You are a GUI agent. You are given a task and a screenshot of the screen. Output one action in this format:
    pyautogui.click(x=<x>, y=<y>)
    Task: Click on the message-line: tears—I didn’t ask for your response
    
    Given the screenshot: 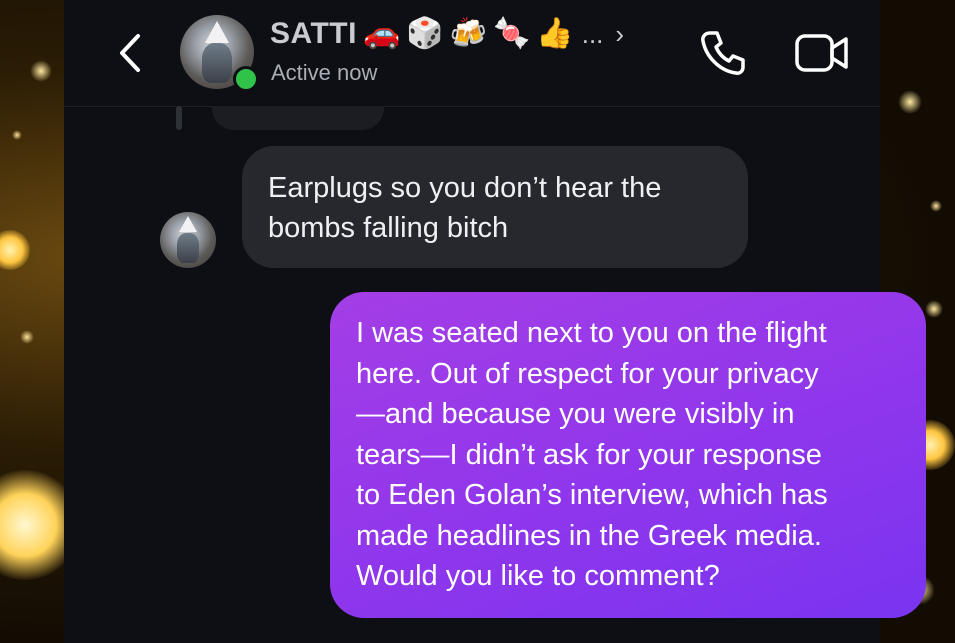 What is the action you would take?
    pyautogui.click(x=589, y=454)
    